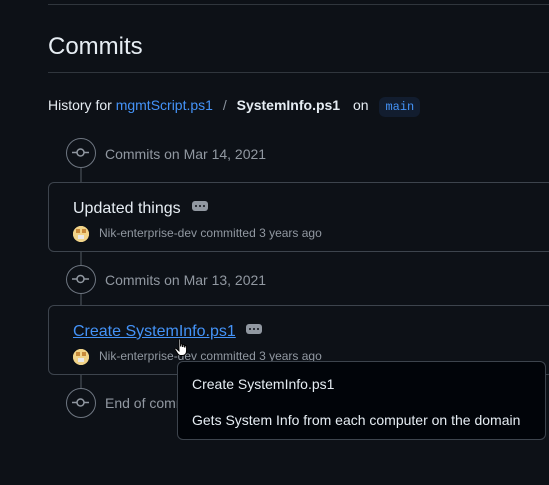  What do you see at coordinates (182, 350) in the screenshot?
I see `pointer-cursor-icon` at bounding box center [182, 350].